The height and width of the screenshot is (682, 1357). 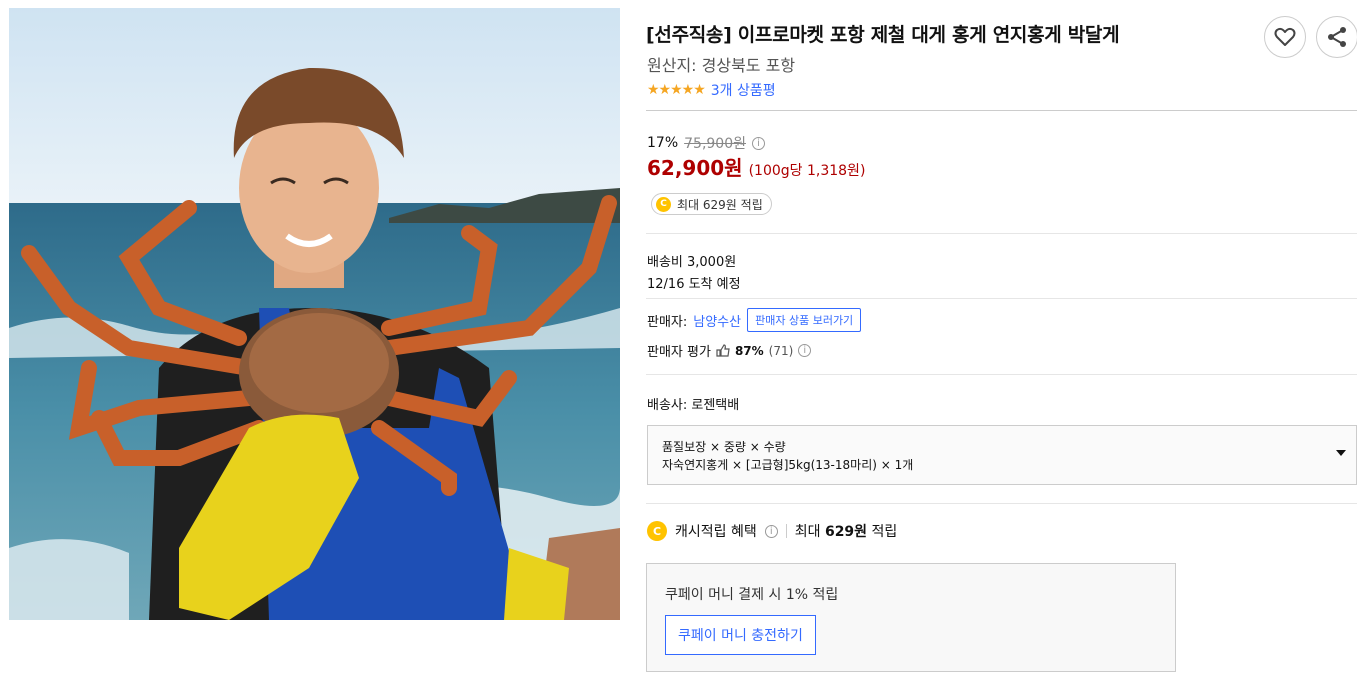 What do you see at coordinates (695, 168) in the screenshot?
I see `sale-price: 62,900원` at bounding box center [695, 168].